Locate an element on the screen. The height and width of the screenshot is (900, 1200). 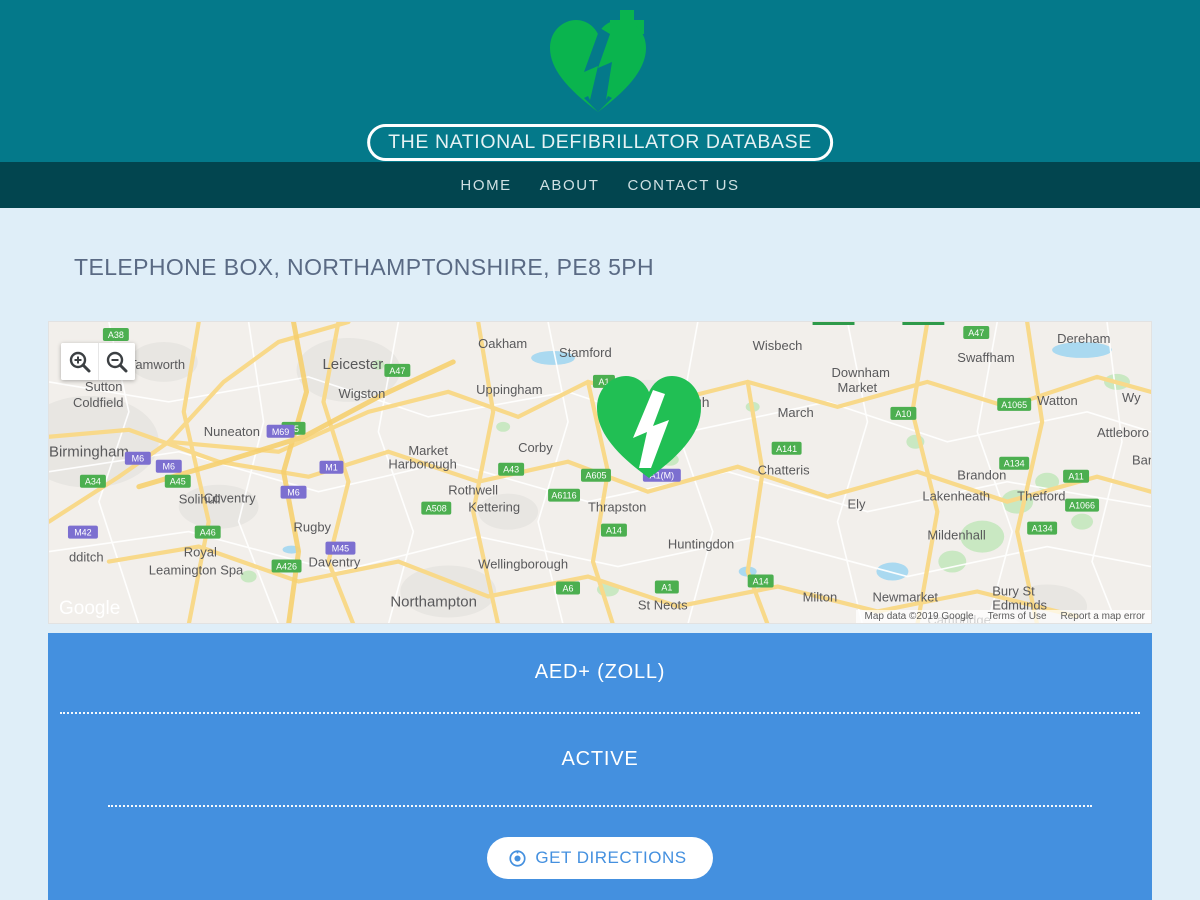
map-data-copyright: Map data ©2019 Google is located at coordinates (919, 616).